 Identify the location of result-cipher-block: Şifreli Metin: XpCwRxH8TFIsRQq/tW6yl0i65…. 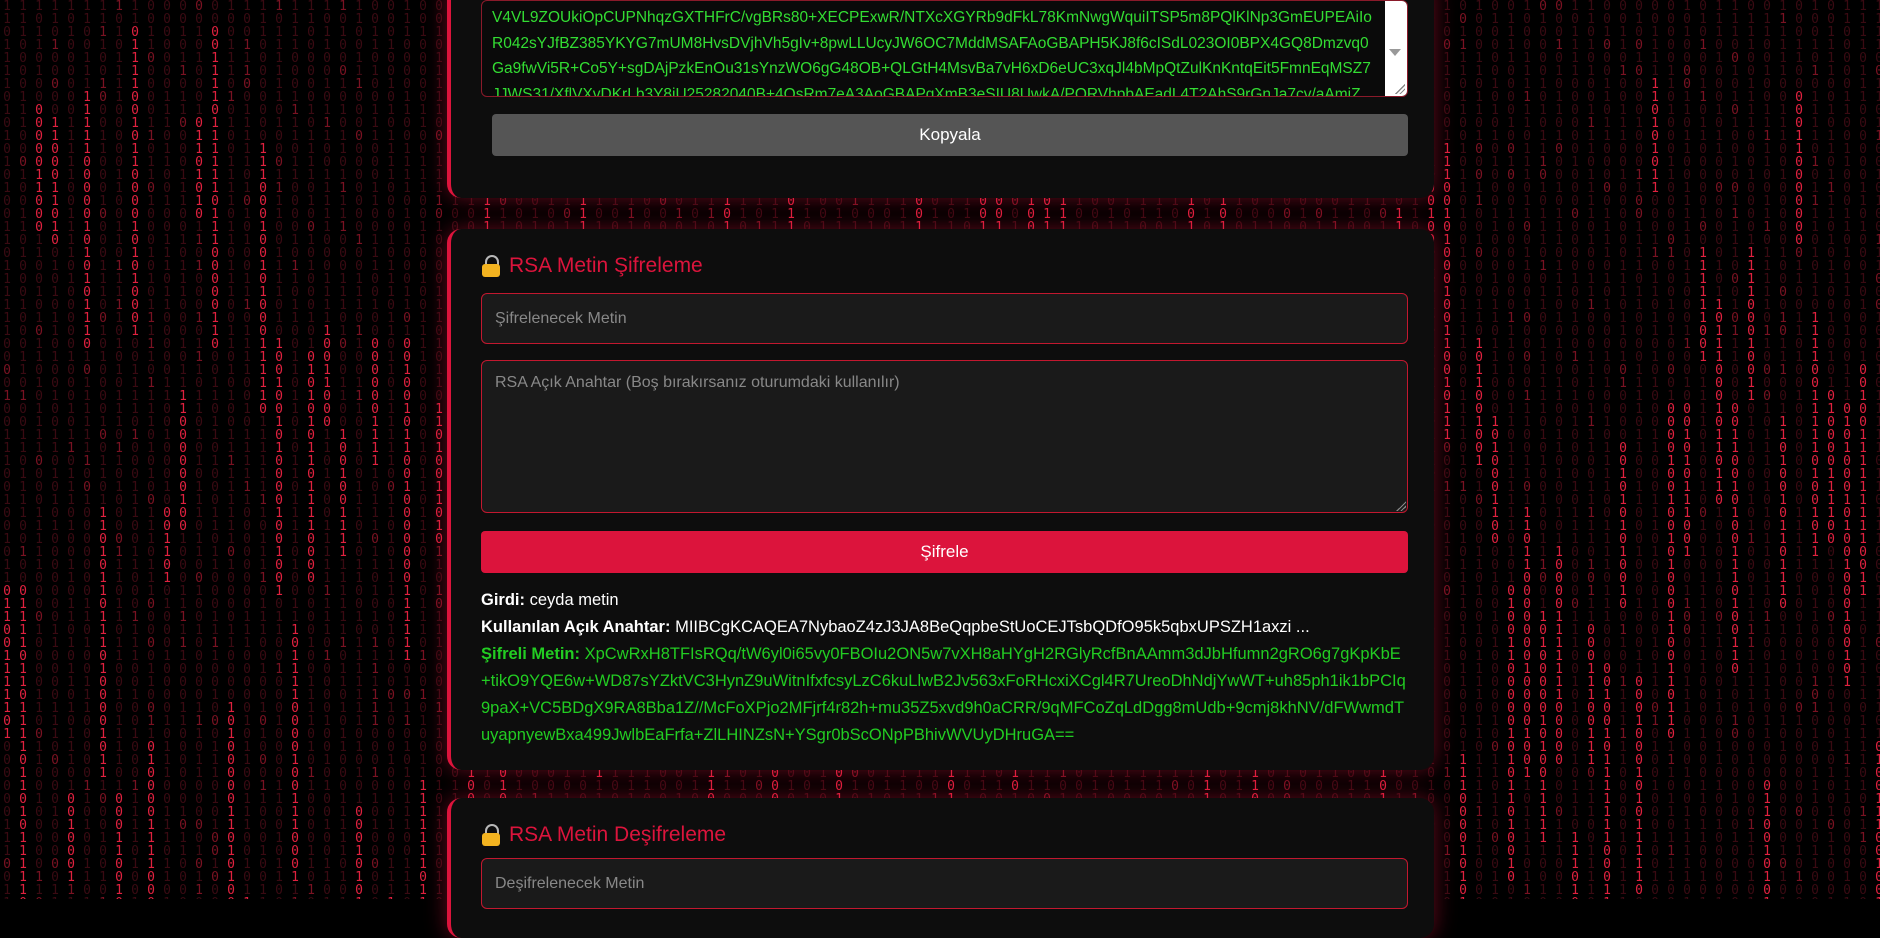
(944, 695).